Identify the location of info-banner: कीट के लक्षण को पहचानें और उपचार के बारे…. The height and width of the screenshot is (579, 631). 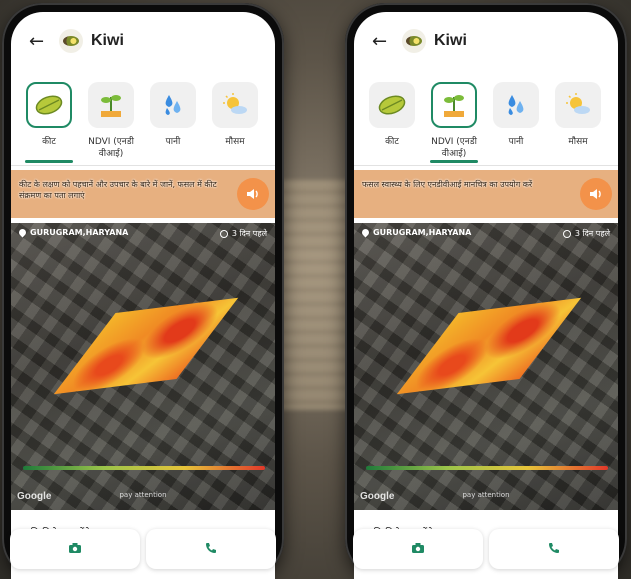
(143, 194).